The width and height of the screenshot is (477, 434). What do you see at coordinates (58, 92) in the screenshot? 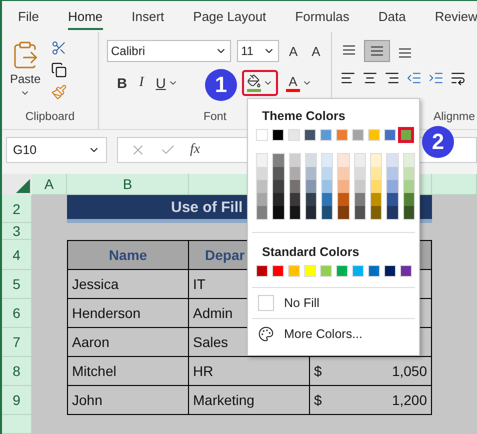
I see `paintbrush-icon` at bounding box center [58, 92].